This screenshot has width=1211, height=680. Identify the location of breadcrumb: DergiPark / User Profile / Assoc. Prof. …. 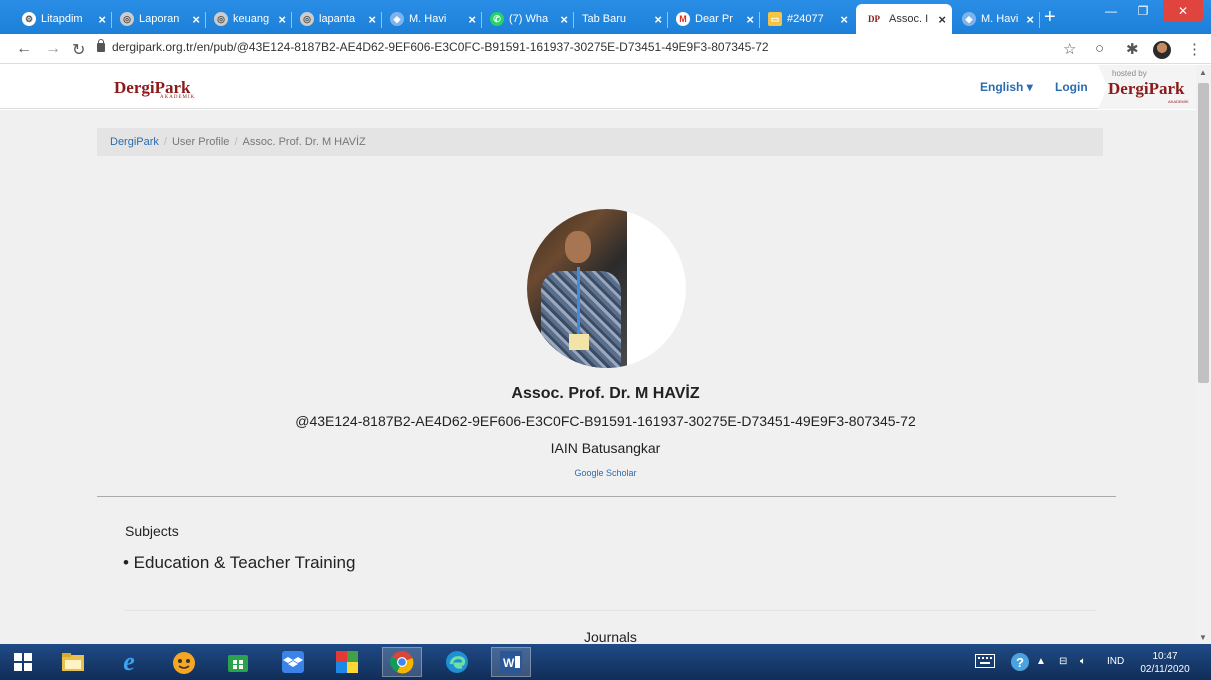
(600, 142).